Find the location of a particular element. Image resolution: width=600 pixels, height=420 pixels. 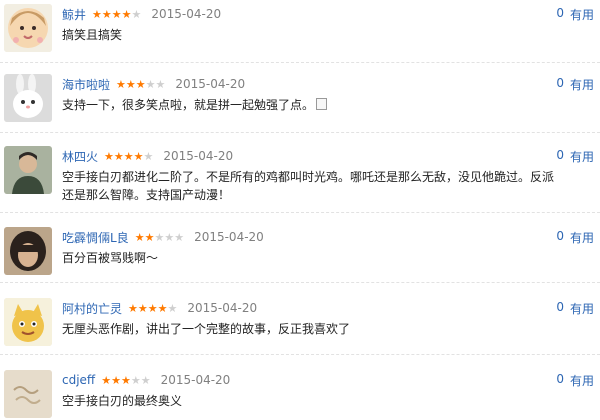

comment-text: 支持一下，很多笑点啦，就是拼一起勉强了点。 is located at coordinates (312, 105).